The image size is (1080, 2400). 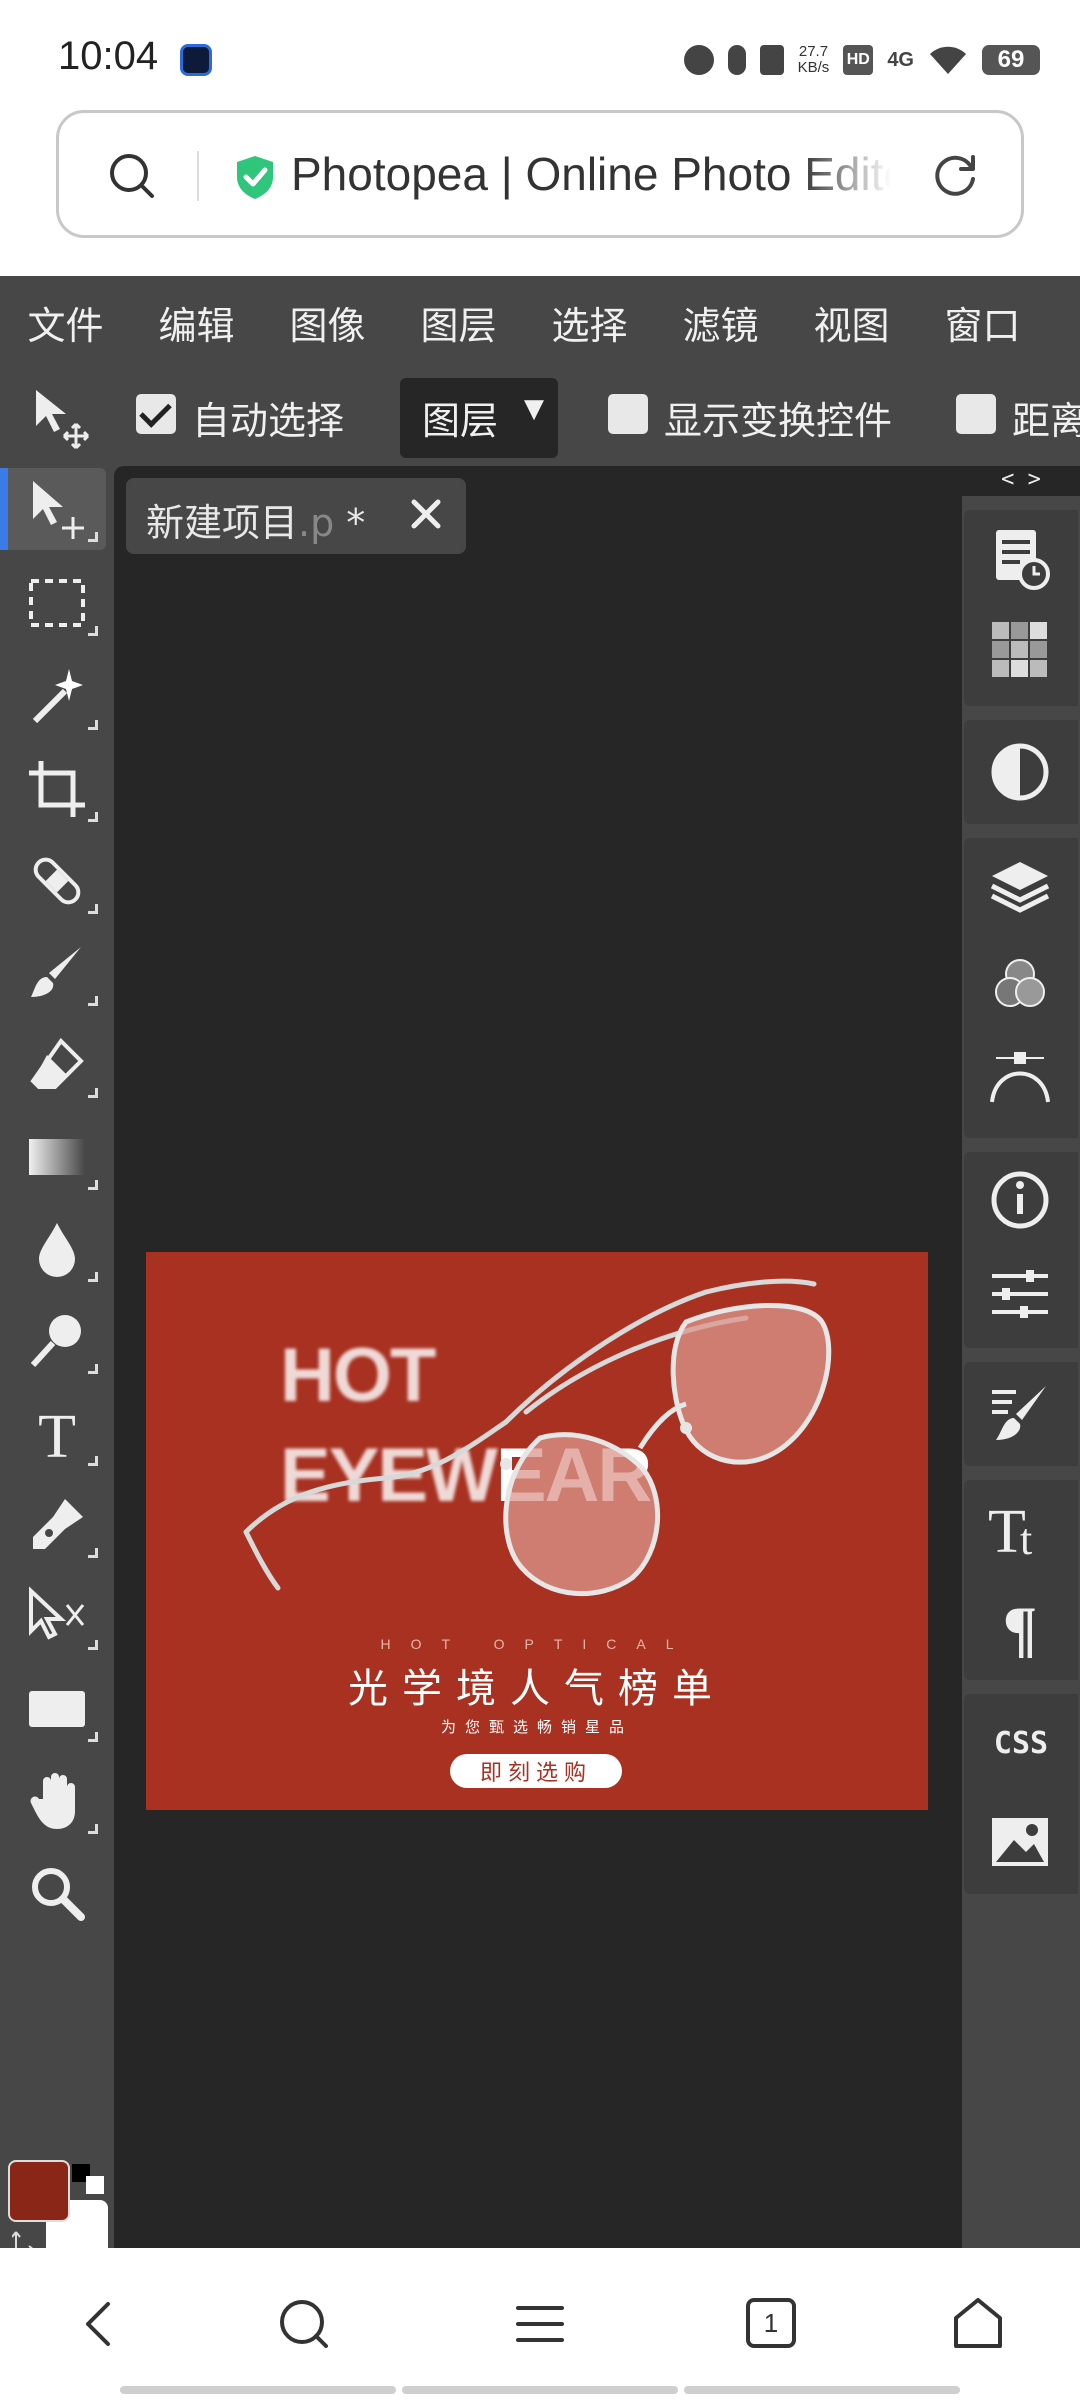 I want to click on svg-text: t, so click(x=1026, y=1538).